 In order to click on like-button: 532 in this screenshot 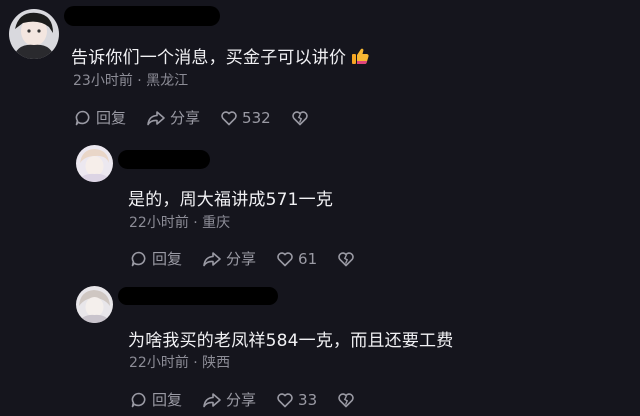, I will do `click(245, 118)`.